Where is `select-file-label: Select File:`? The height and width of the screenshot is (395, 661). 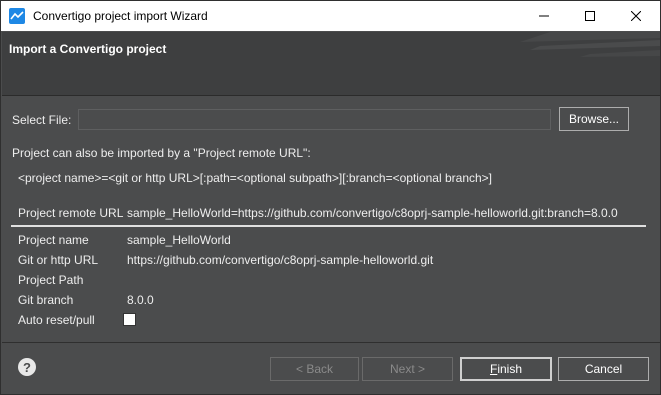 select-file-label: Select File: is located at coordinates (42, 120).